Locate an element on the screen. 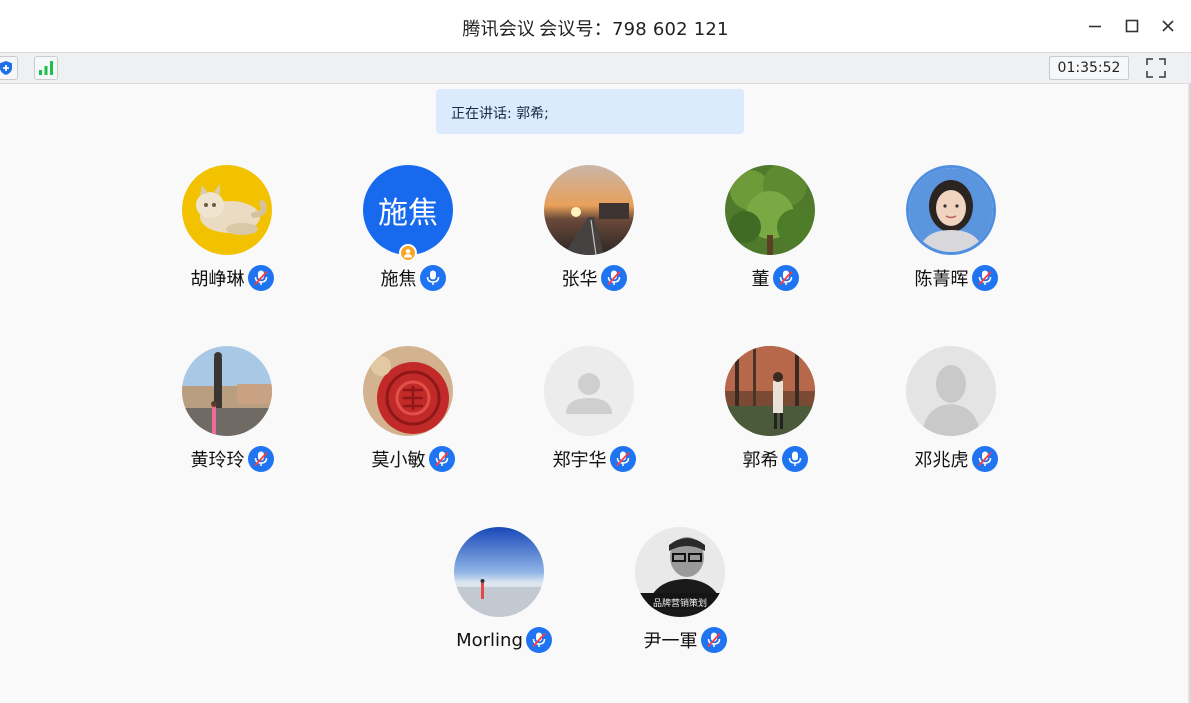  forest-path-photo-avatar is located at coordinates (770, 391).